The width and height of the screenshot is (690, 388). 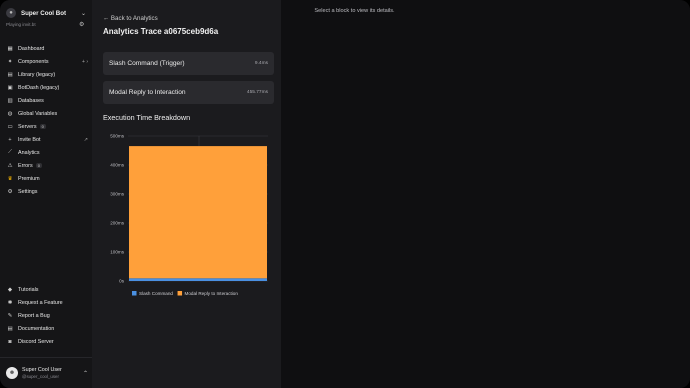 I want to click on database-icon: ▥, so click(x=10, y=100).